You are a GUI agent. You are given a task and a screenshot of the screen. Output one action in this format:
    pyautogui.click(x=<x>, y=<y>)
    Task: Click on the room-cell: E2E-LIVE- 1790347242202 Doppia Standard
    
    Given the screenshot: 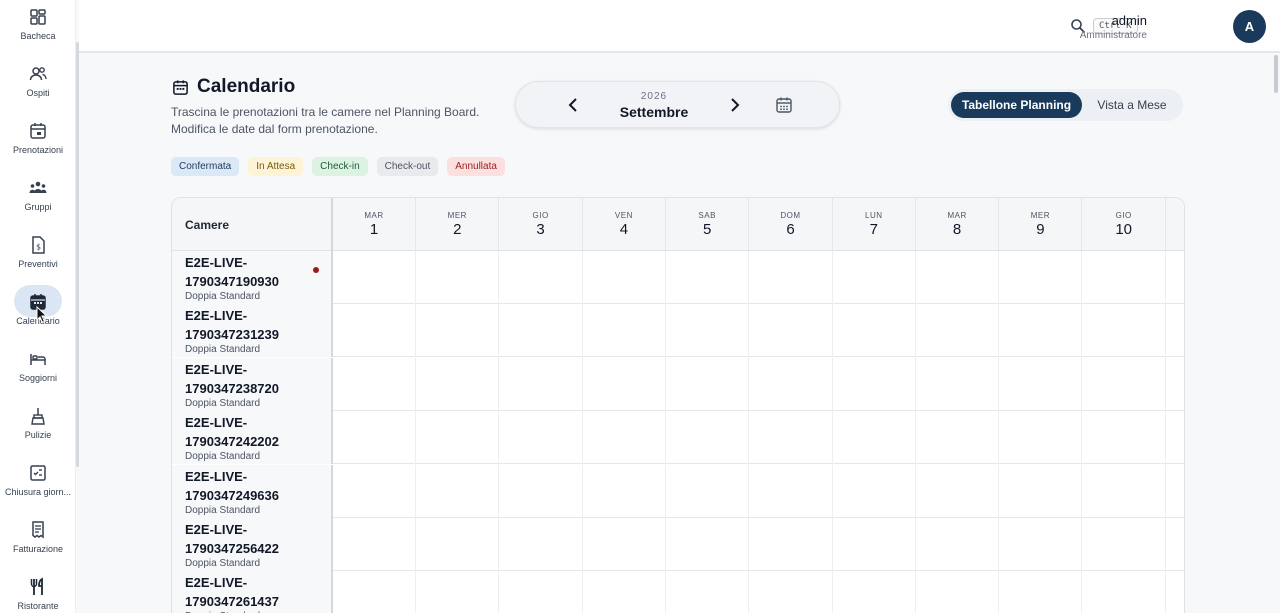 What is the action you would take?
    pyautogui.click(x=252, y=438)
    